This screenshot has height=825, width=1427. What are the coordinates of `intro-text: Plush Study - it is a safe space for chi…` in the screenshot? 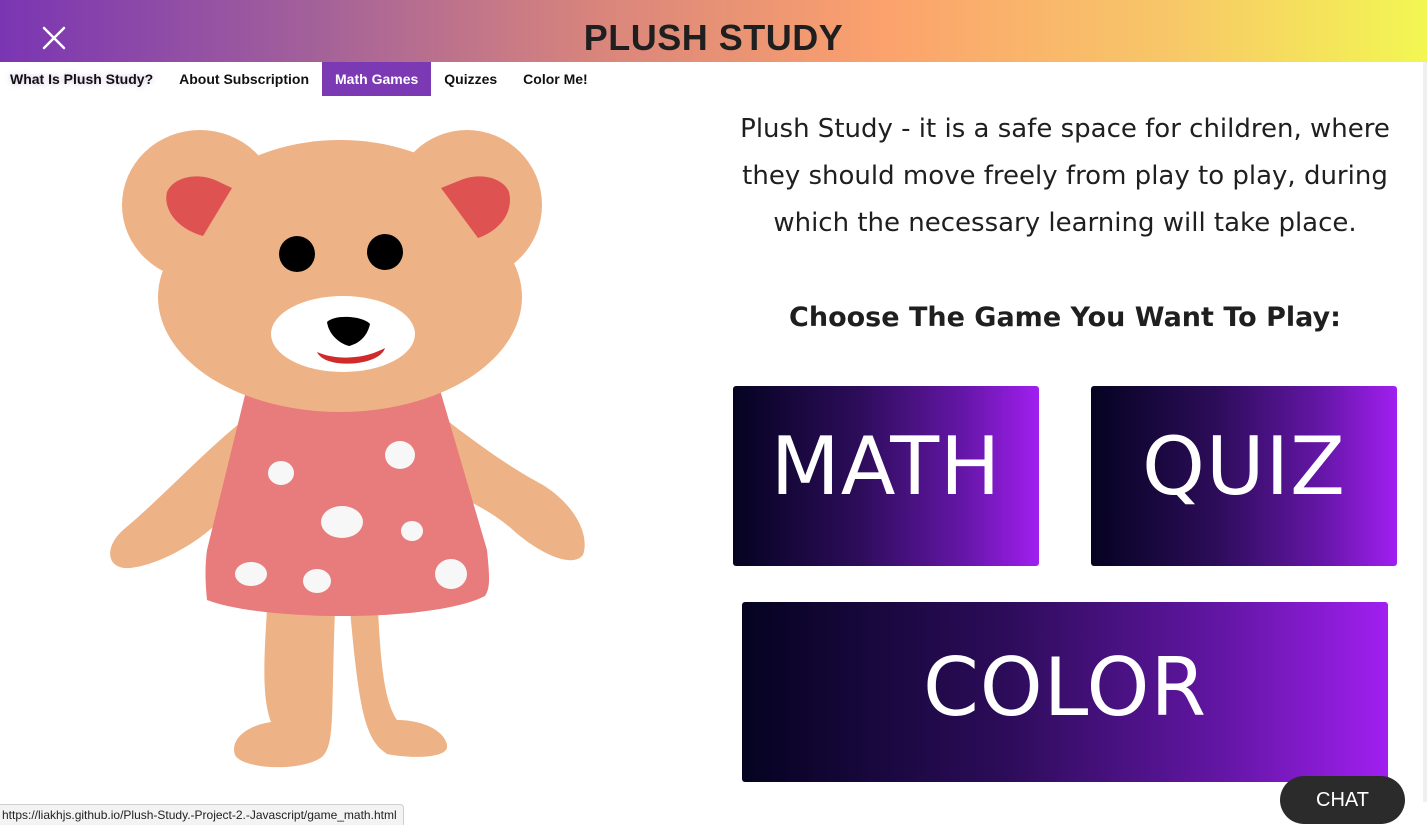 It's located at (1065, 176).